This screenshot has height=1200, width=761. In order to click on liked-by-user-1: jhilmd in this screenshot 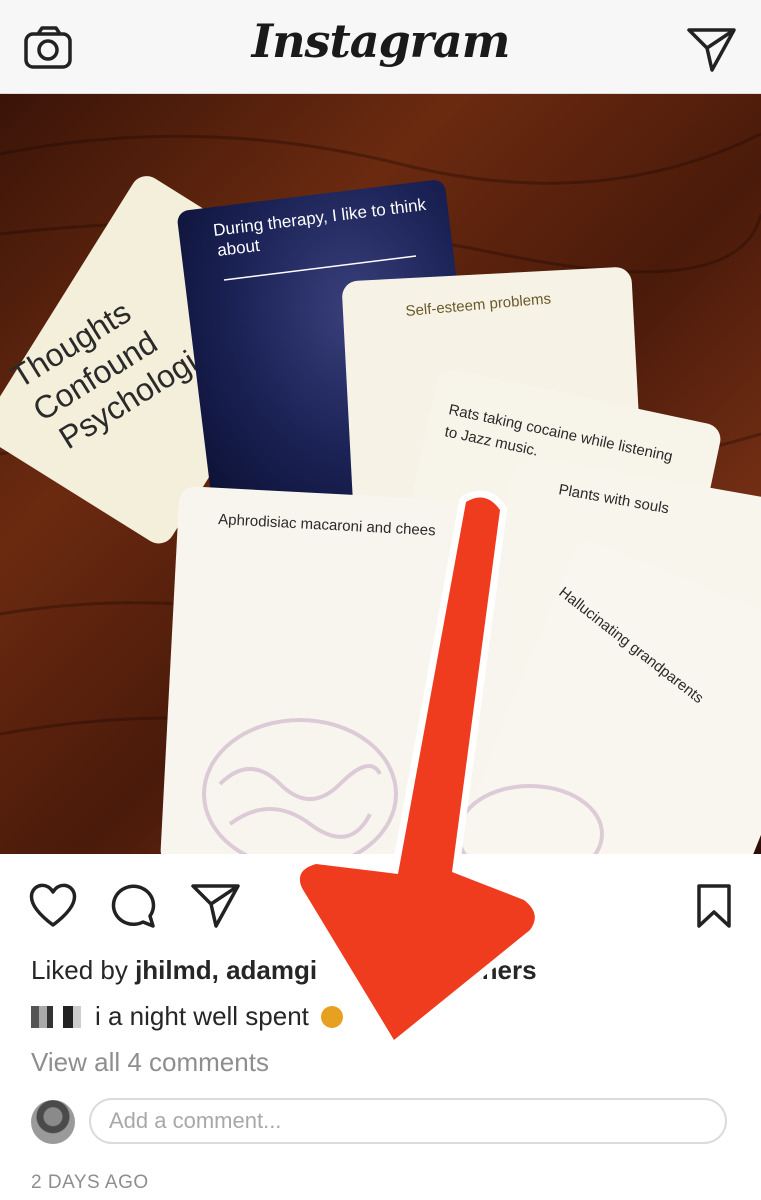, I will do `click(173, 970)`.